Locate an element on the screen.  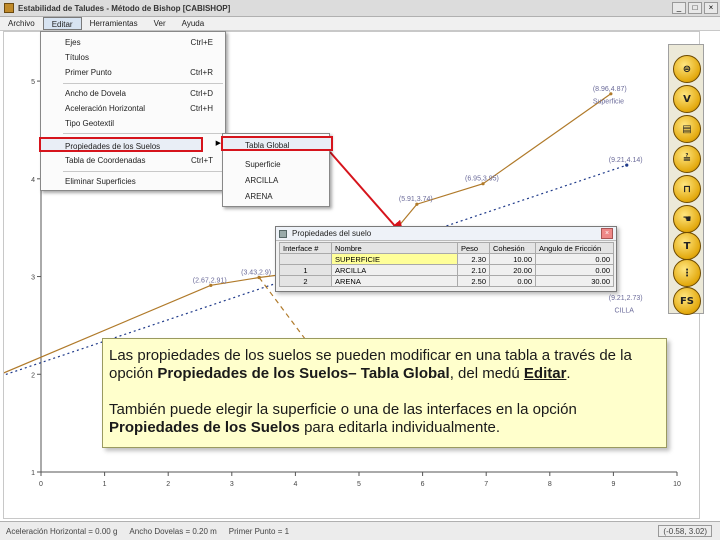
table-icon: ▤ is located at coordinates (687, 129).